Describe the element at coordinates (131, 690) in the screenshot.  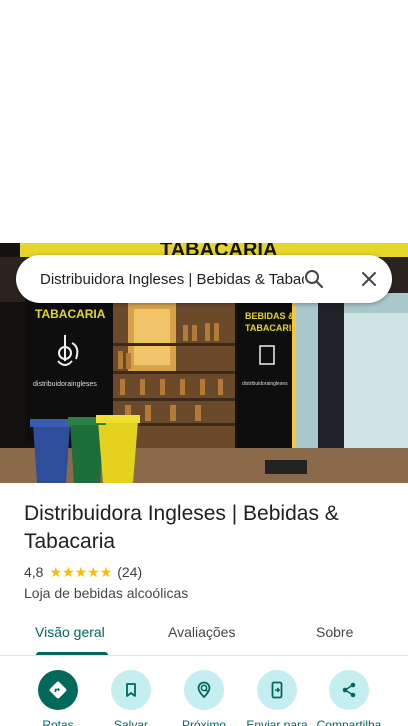
I see `bookmark-icon` at that location.